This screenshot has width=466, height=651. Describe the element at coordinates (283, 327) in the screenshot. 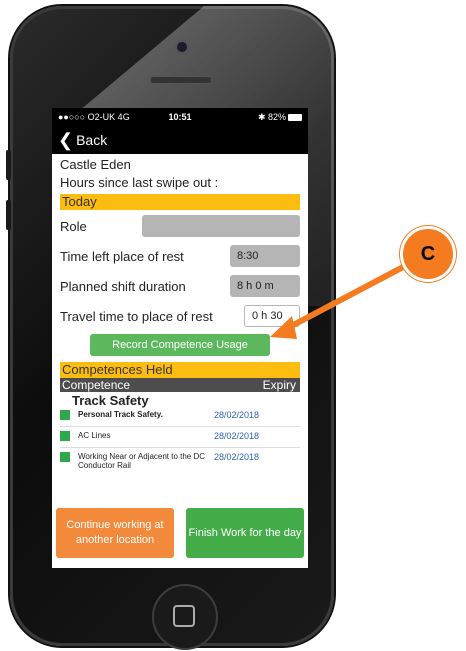

I see `arrow-head` at that location.